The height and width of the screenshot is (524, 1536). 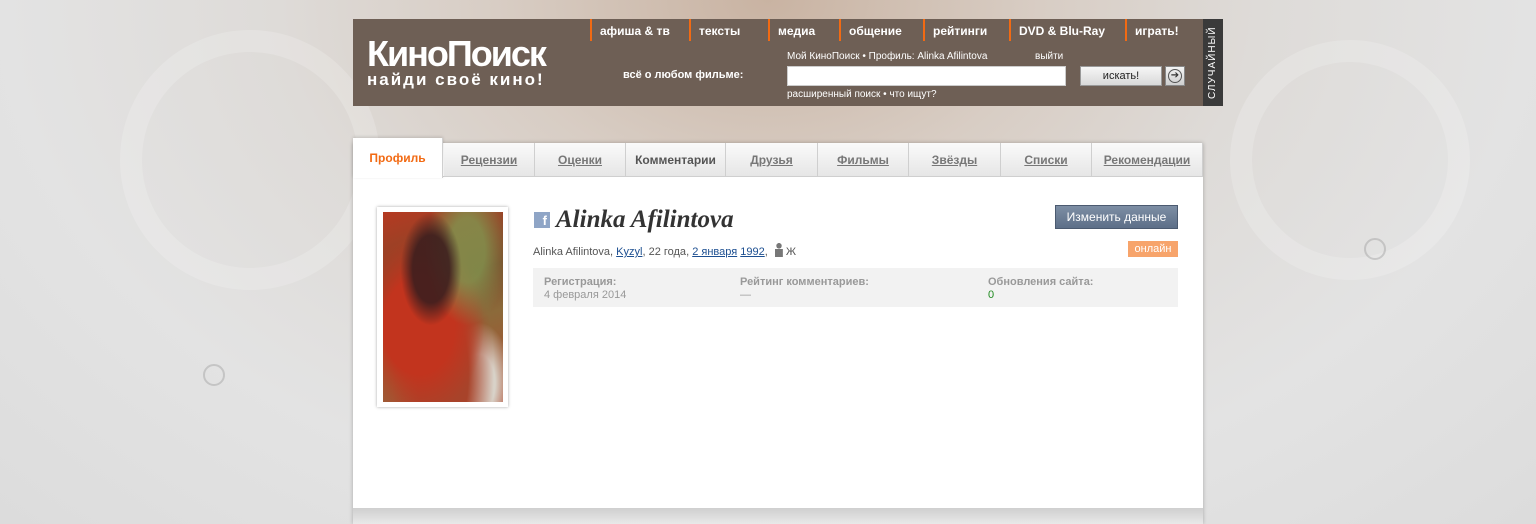 I want to click on site-logo: КиноПоиск найди своё кино!, so click(x=457, y=61).